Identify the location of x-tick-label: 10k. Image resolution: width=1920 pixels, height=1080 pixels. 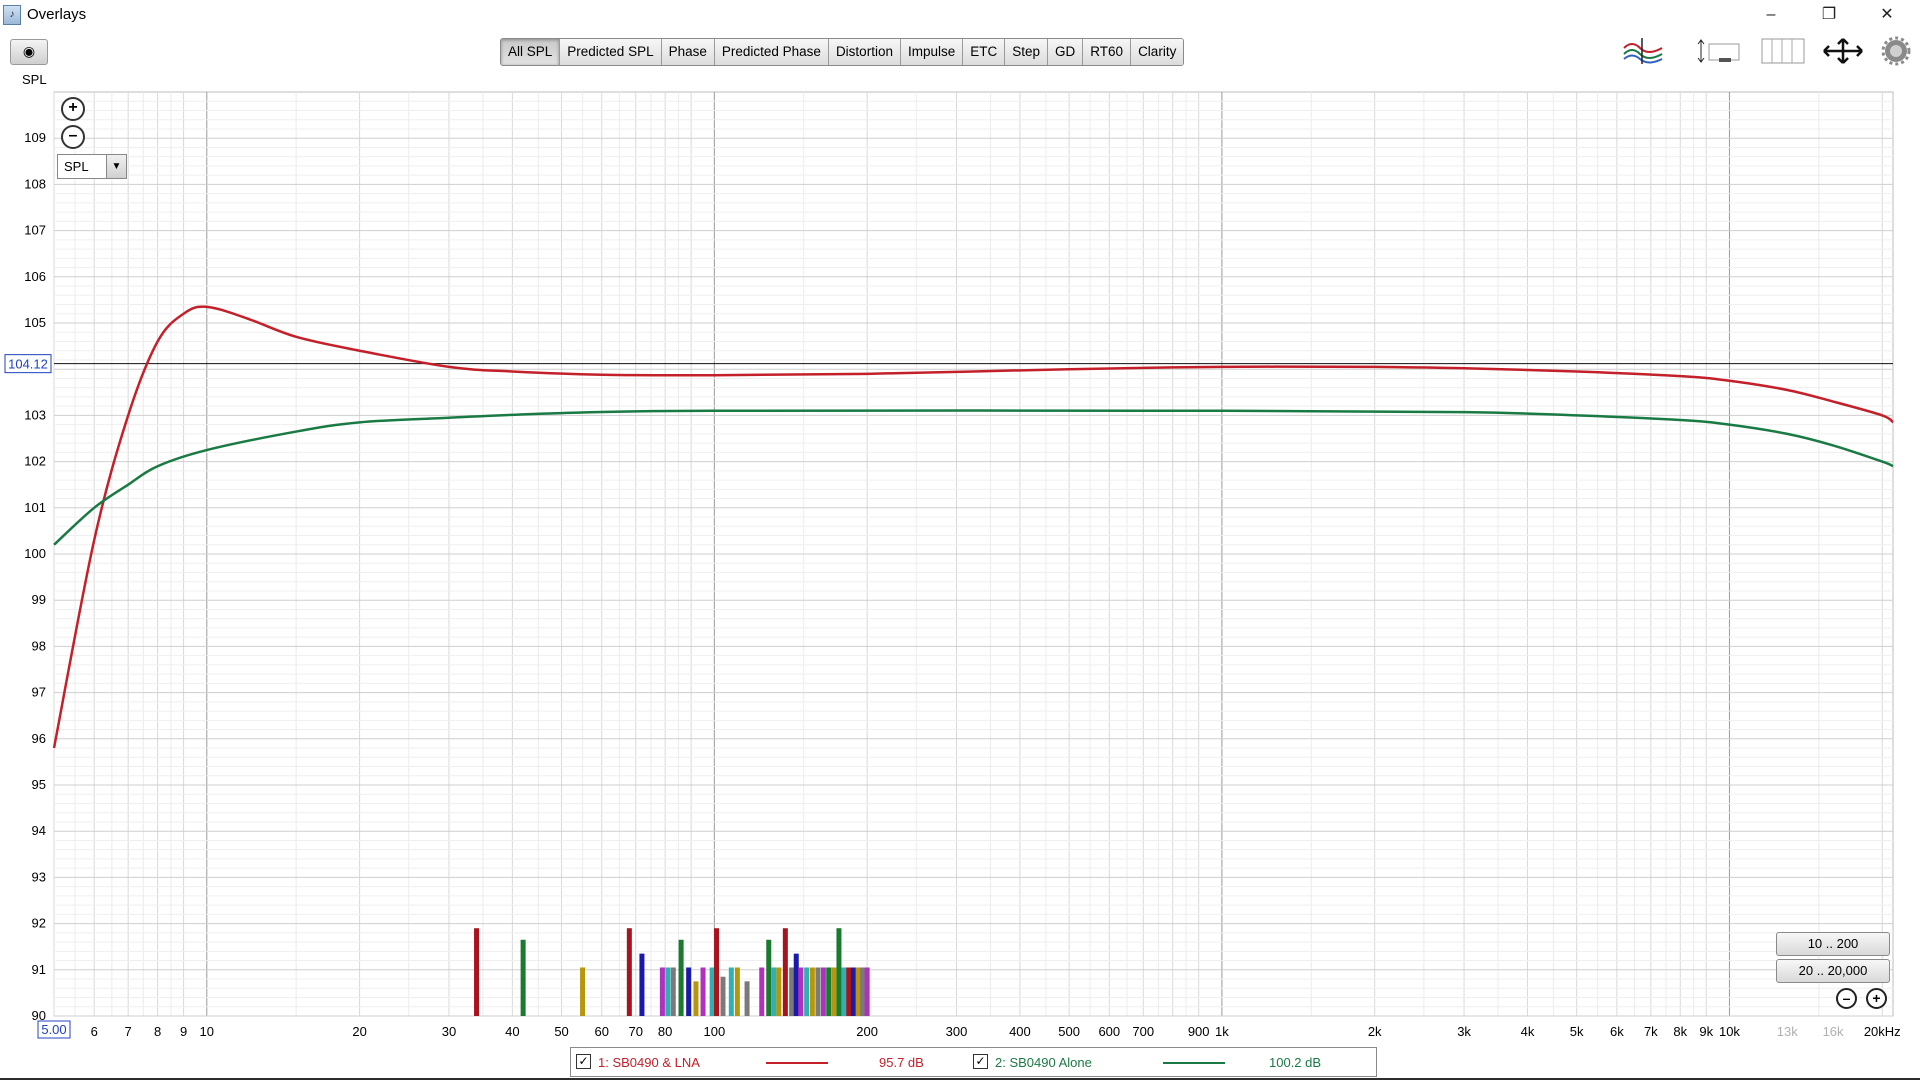
(1729, 1031).